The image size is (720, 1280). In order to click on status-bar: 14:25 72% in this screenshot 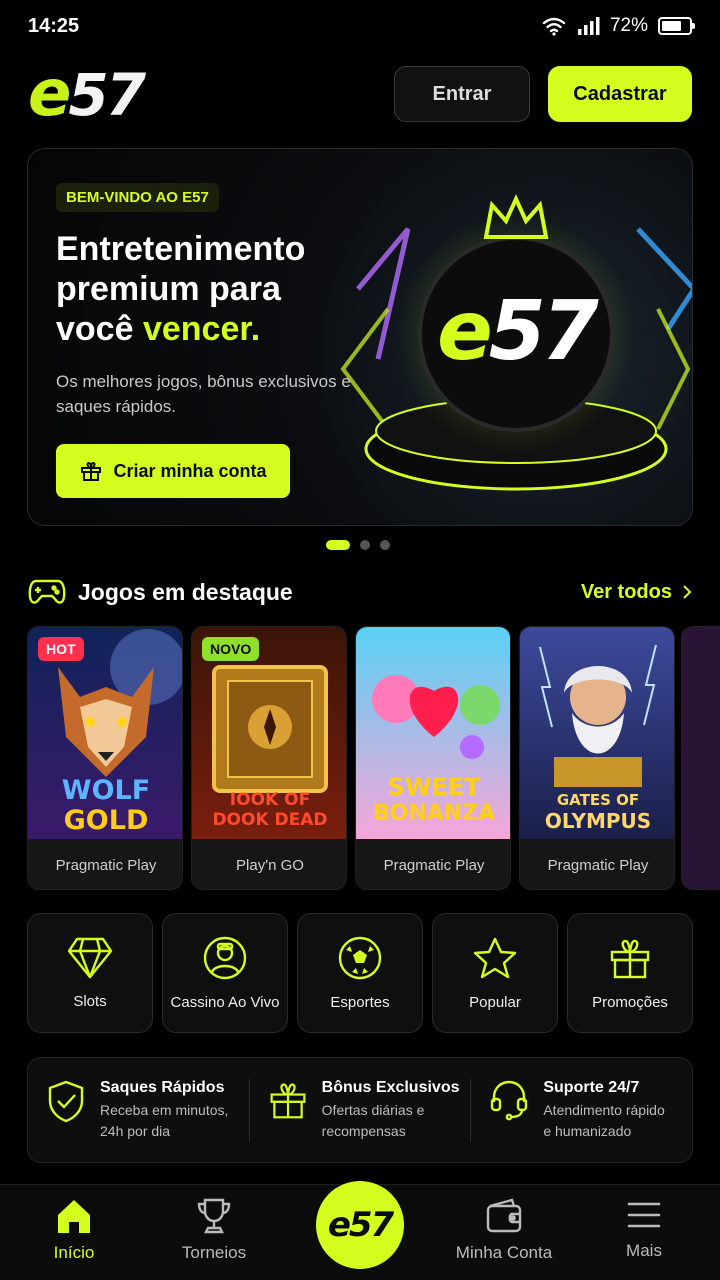, I will do `click(360, 26)`.